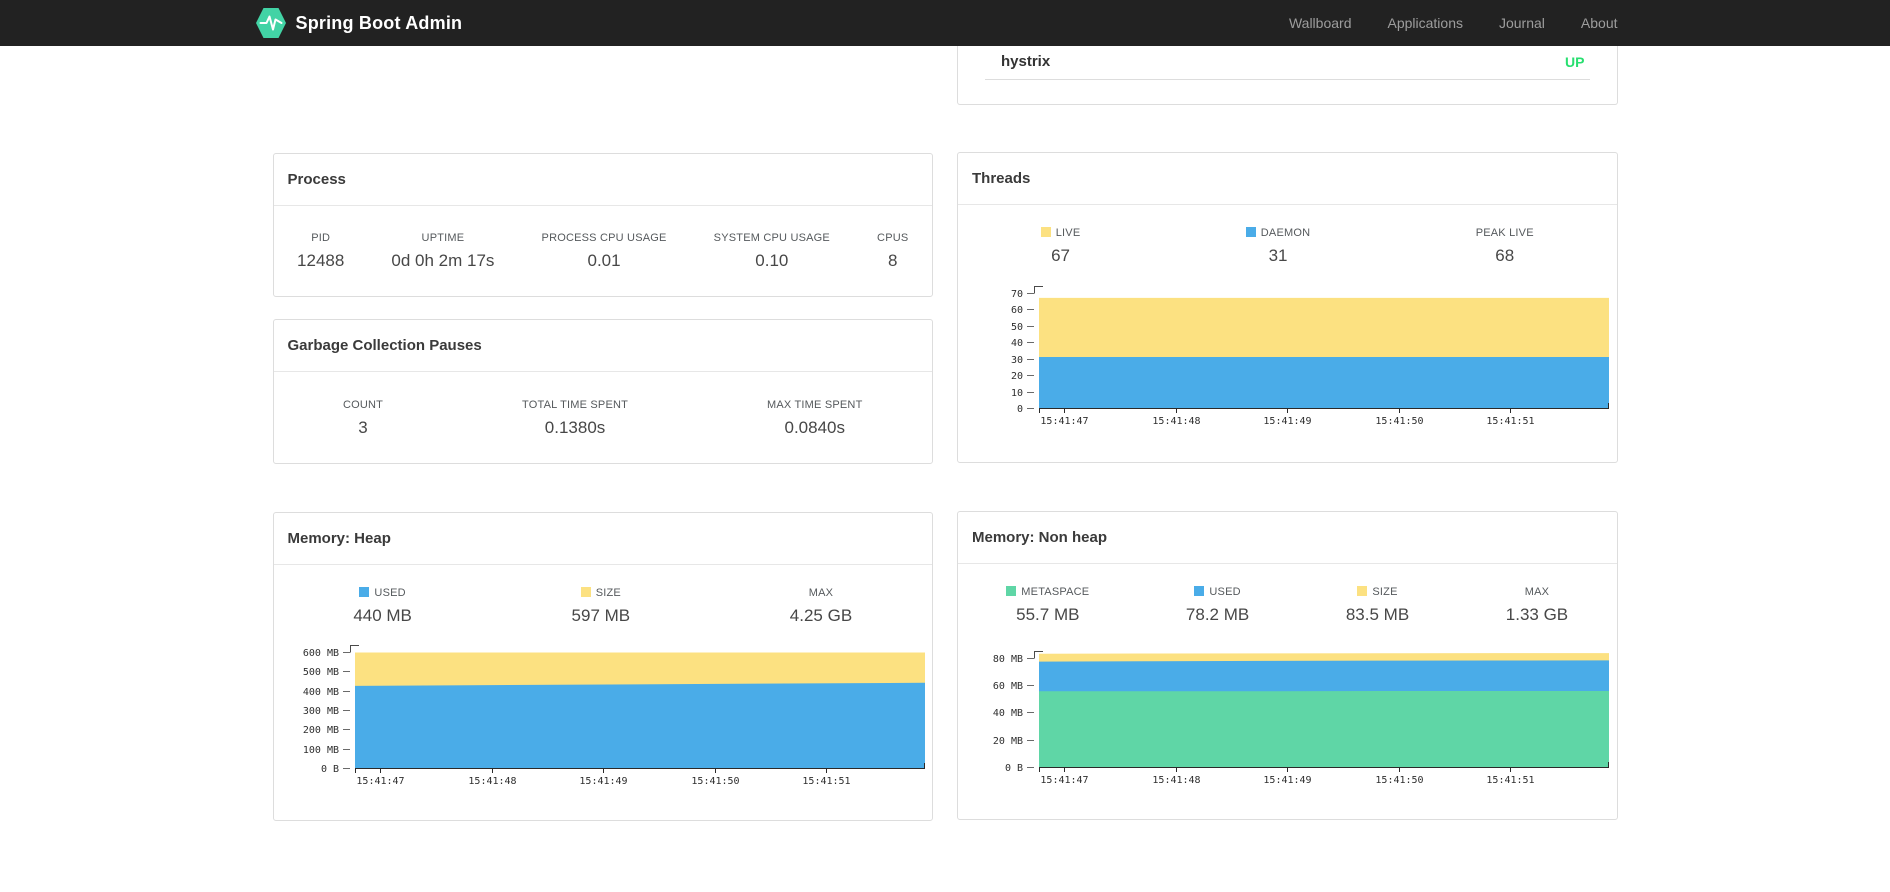  Describe the element at coordinates (1017, 310) in the screenshot. I see `svg-text: 60` at that location.